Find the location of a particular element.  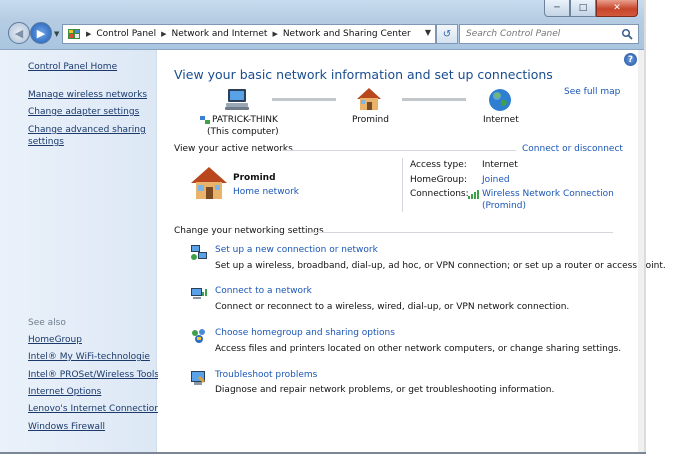

breadcrumb-control-panel: Control Panel is located at coordinates (126, 34).